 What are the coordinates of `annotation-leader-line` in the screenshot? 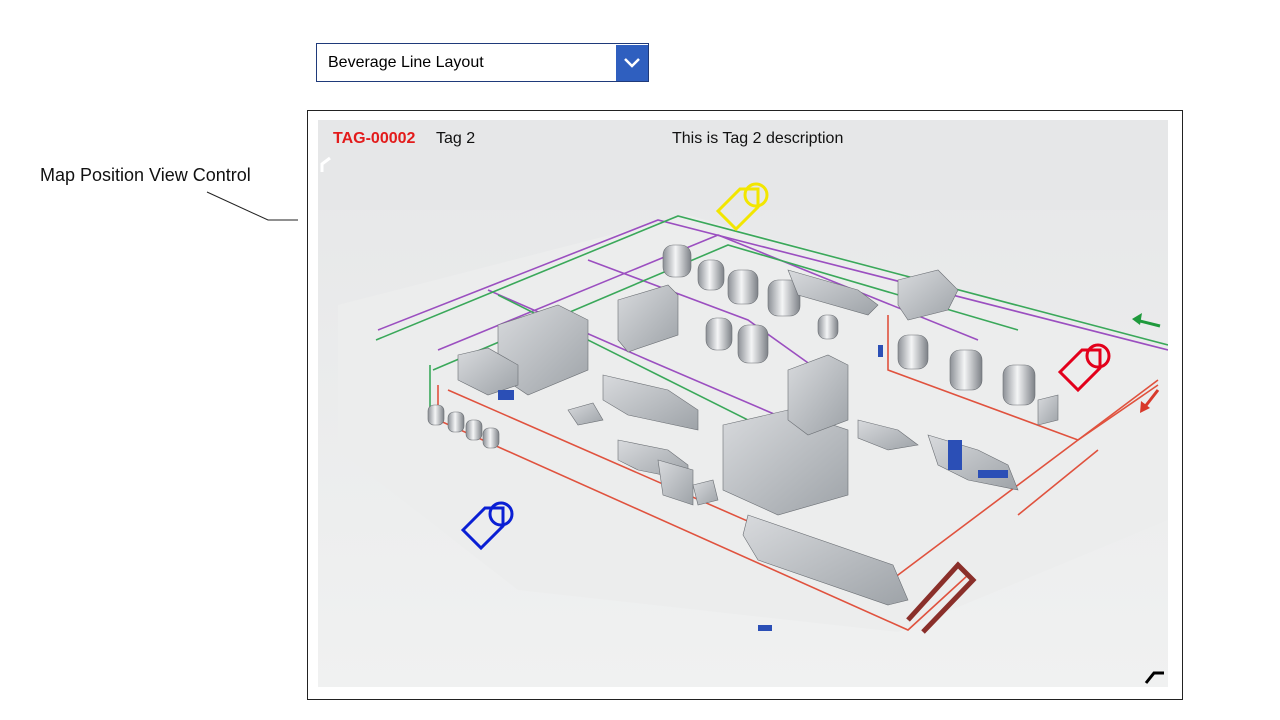 It's located at (252, 206).